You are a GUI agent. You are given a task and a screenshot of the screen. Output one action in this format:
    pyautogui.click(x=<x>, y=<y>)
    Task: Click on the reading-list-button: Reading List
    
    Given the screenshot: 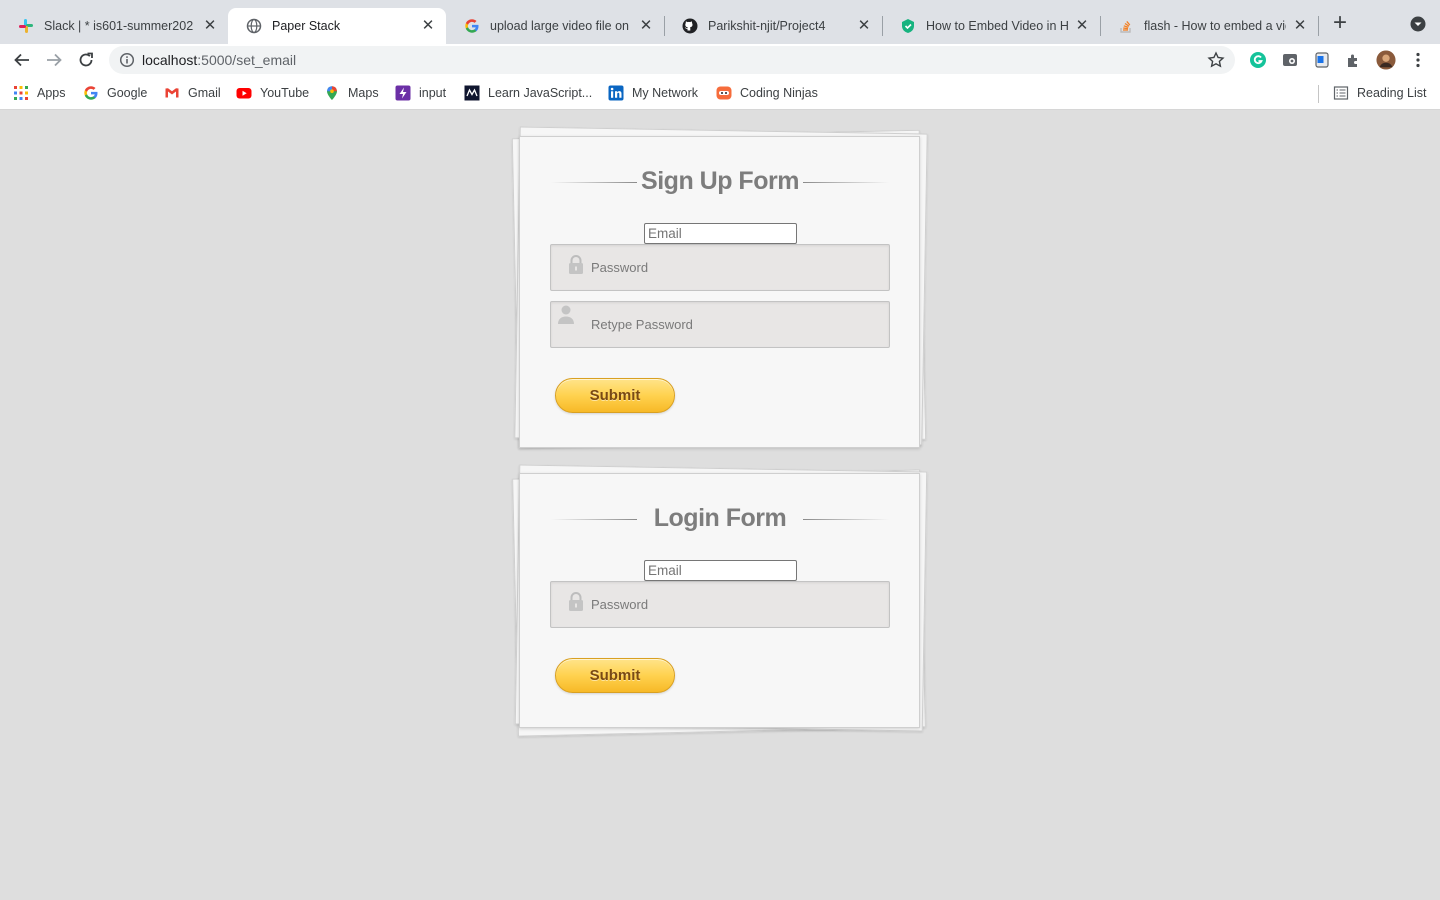 What is the action you would take?
    pyautogui.click(x=1380, y=93)
    